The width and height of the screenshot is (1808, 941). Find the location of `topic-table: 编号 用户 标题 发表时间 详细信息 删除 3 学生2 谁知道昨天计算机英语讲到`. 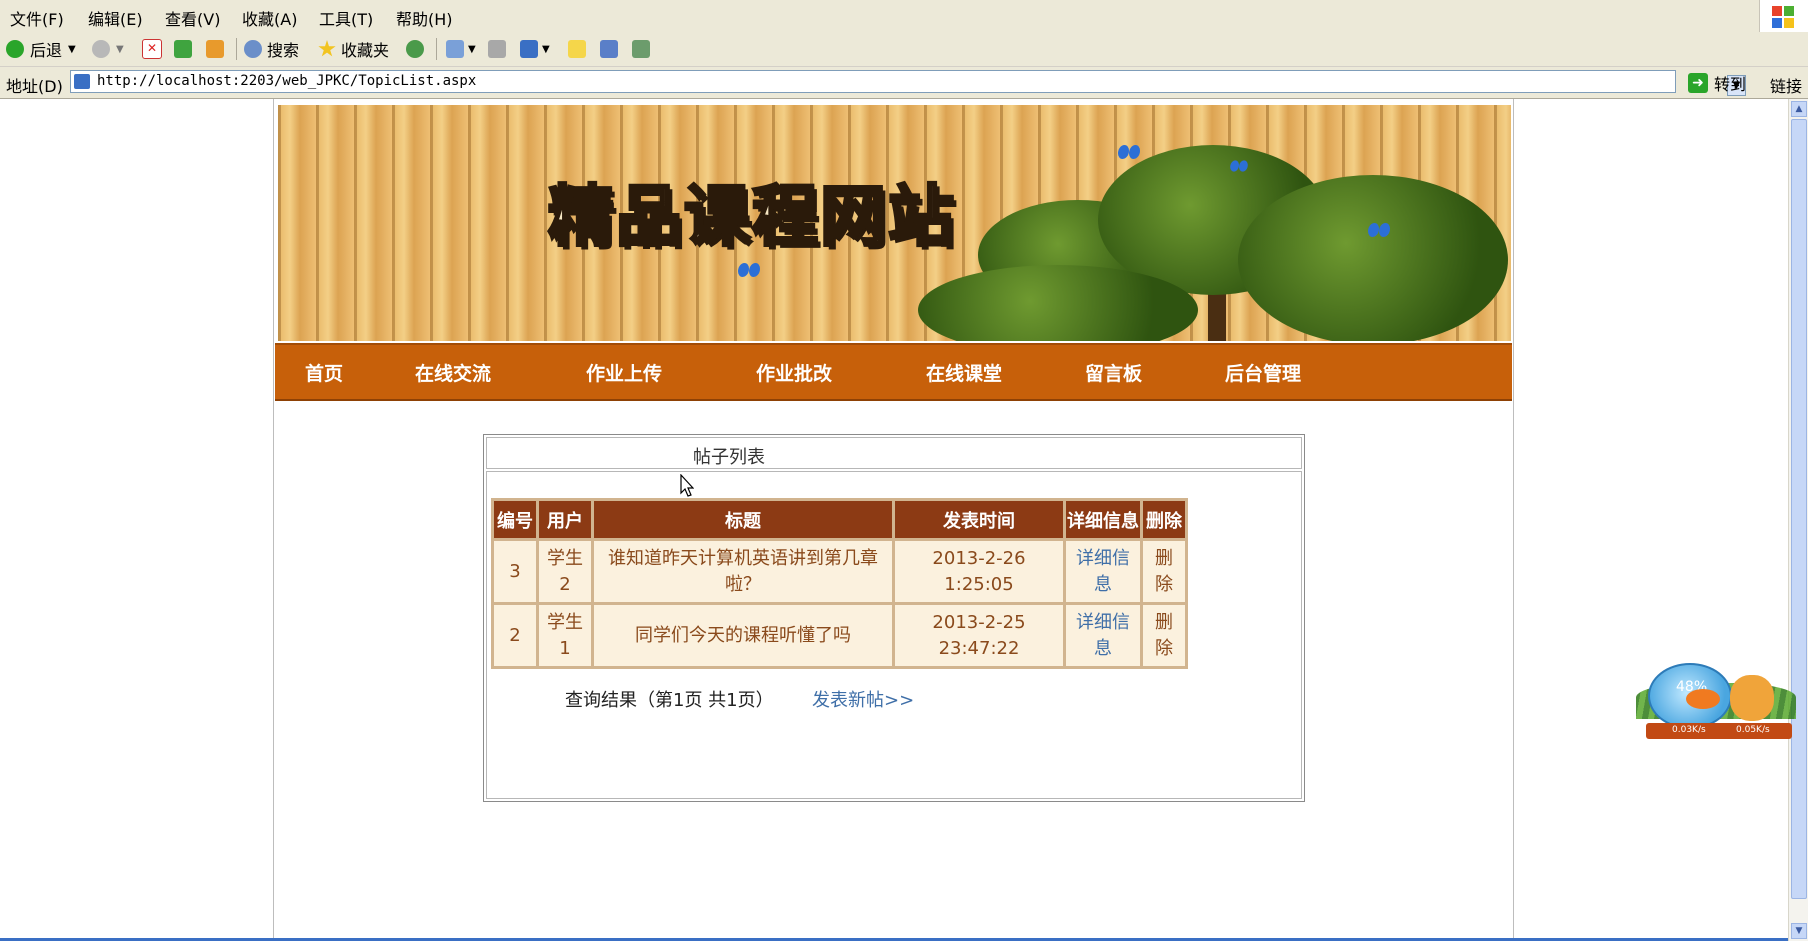

topic-table: 编号 用户 标题 发表时间 详细信息 删除 3 学生2 谁知道昨天计算机英语讲到 is located at coordinates (839, 583).